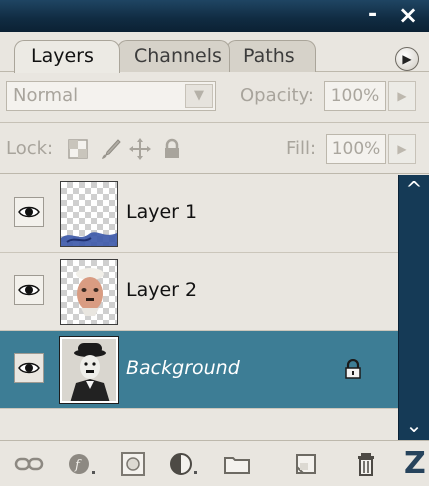 Image resolution: width=429 pixels, height=486 pixels. Describe the element at coordinates (353, 369) in the screenshot. I see `lock-icon` at that location.